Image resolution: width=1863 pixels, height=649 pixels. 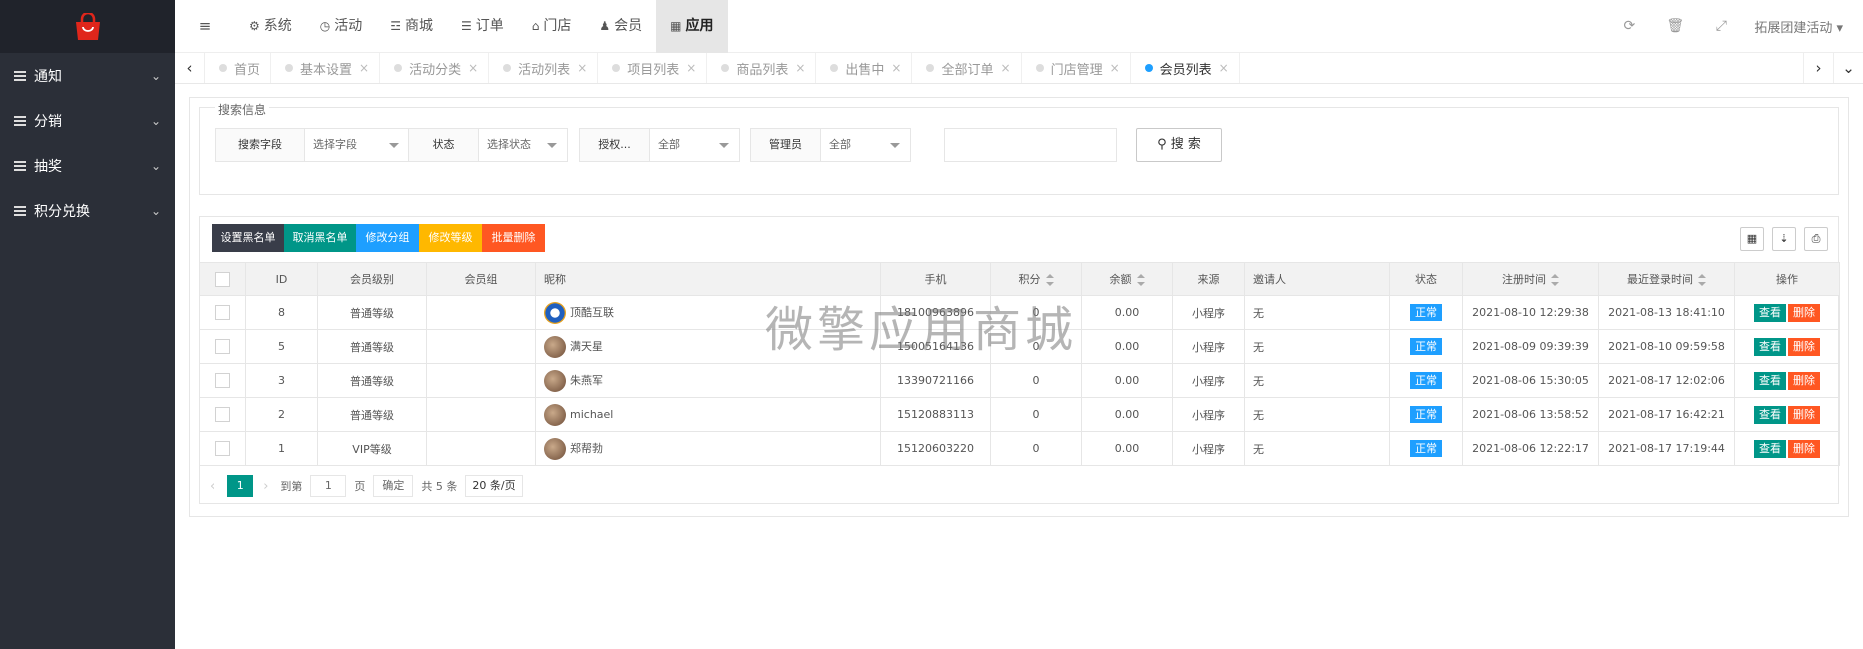 What do you see at coordinates (87, 210) in the screenshot?
I see `sidebar-item-points-exchange: 积分兑换 ⌄` at bounding box center [87, 210].